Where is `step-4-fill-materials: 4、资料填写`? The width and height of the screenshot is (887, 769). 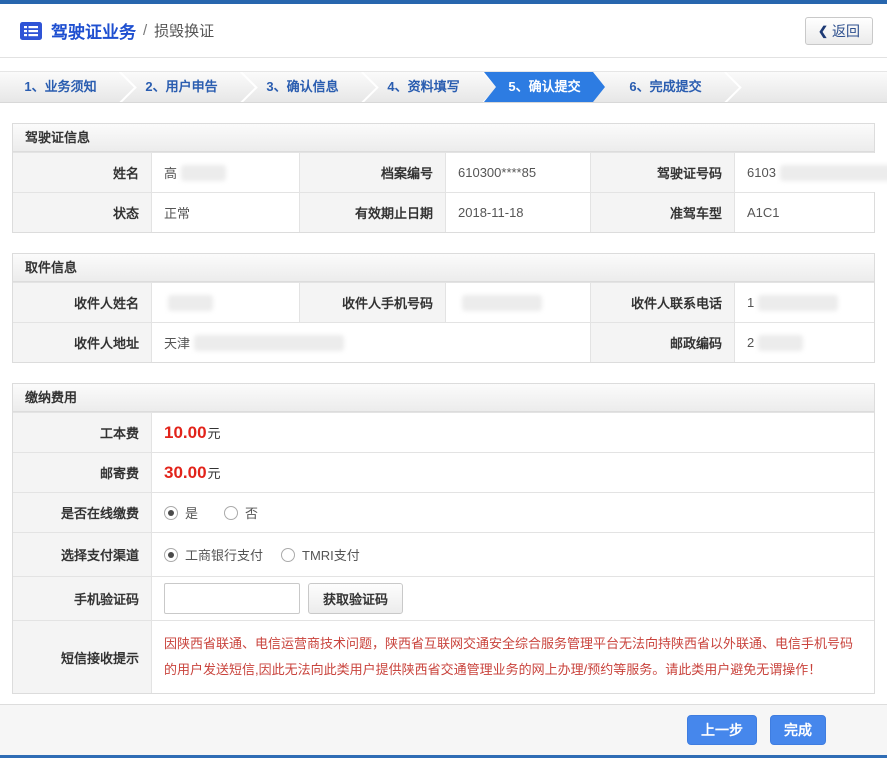 step-4-fill-materials: 4、资料填写 is located at coordinates (423, 87).